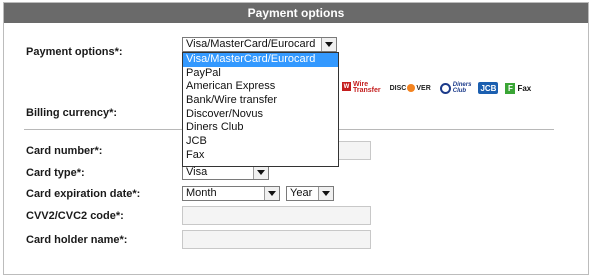 Image resolution: width=592 pixels, height=277 pixels. What do you see at coordinates (72, 113) in the screenshot?
I see `billing-currency-label: Billing currency*:` at bounding box center [72, 113].